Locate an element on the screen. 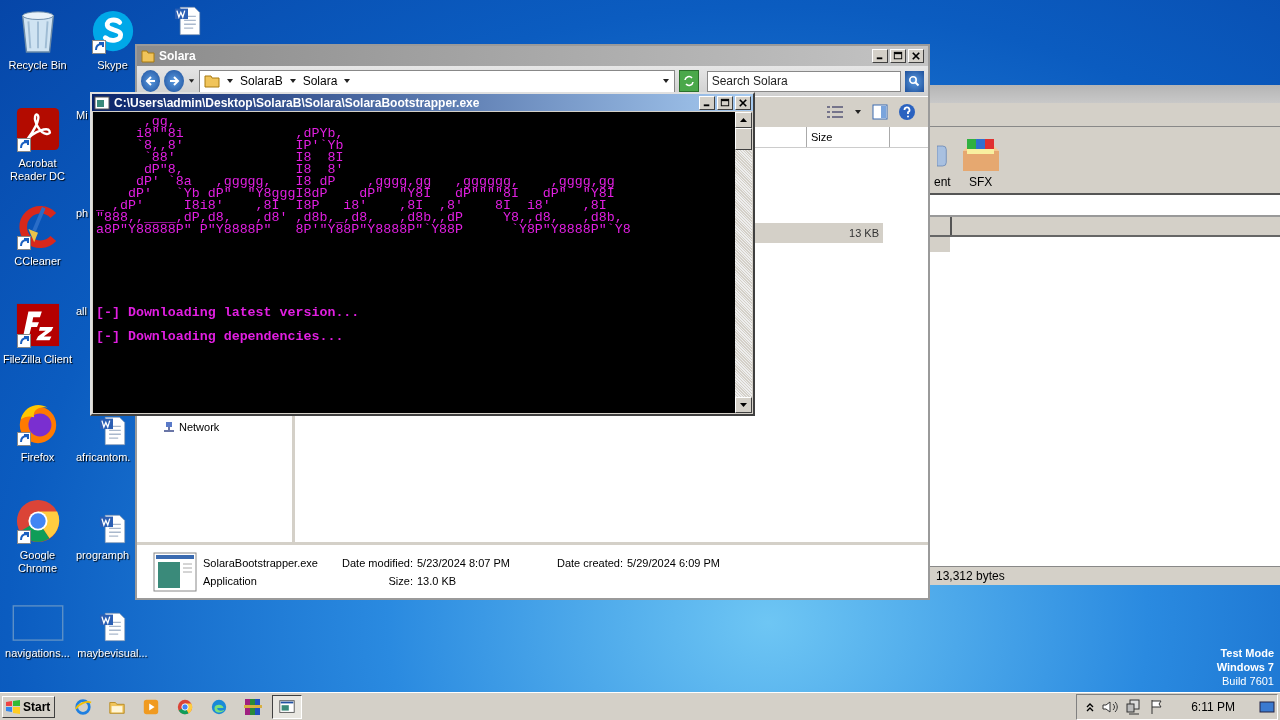 The height and width of the screenshot is (720, 1280). windows-logo-icon is located at coordinates (13, 706).